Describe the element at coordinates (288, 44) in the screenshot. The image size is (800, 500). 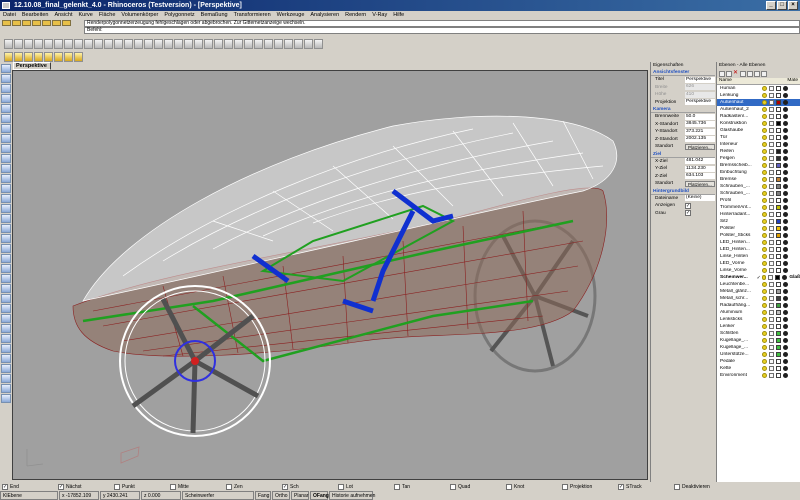
I see `light-icon` at that location.